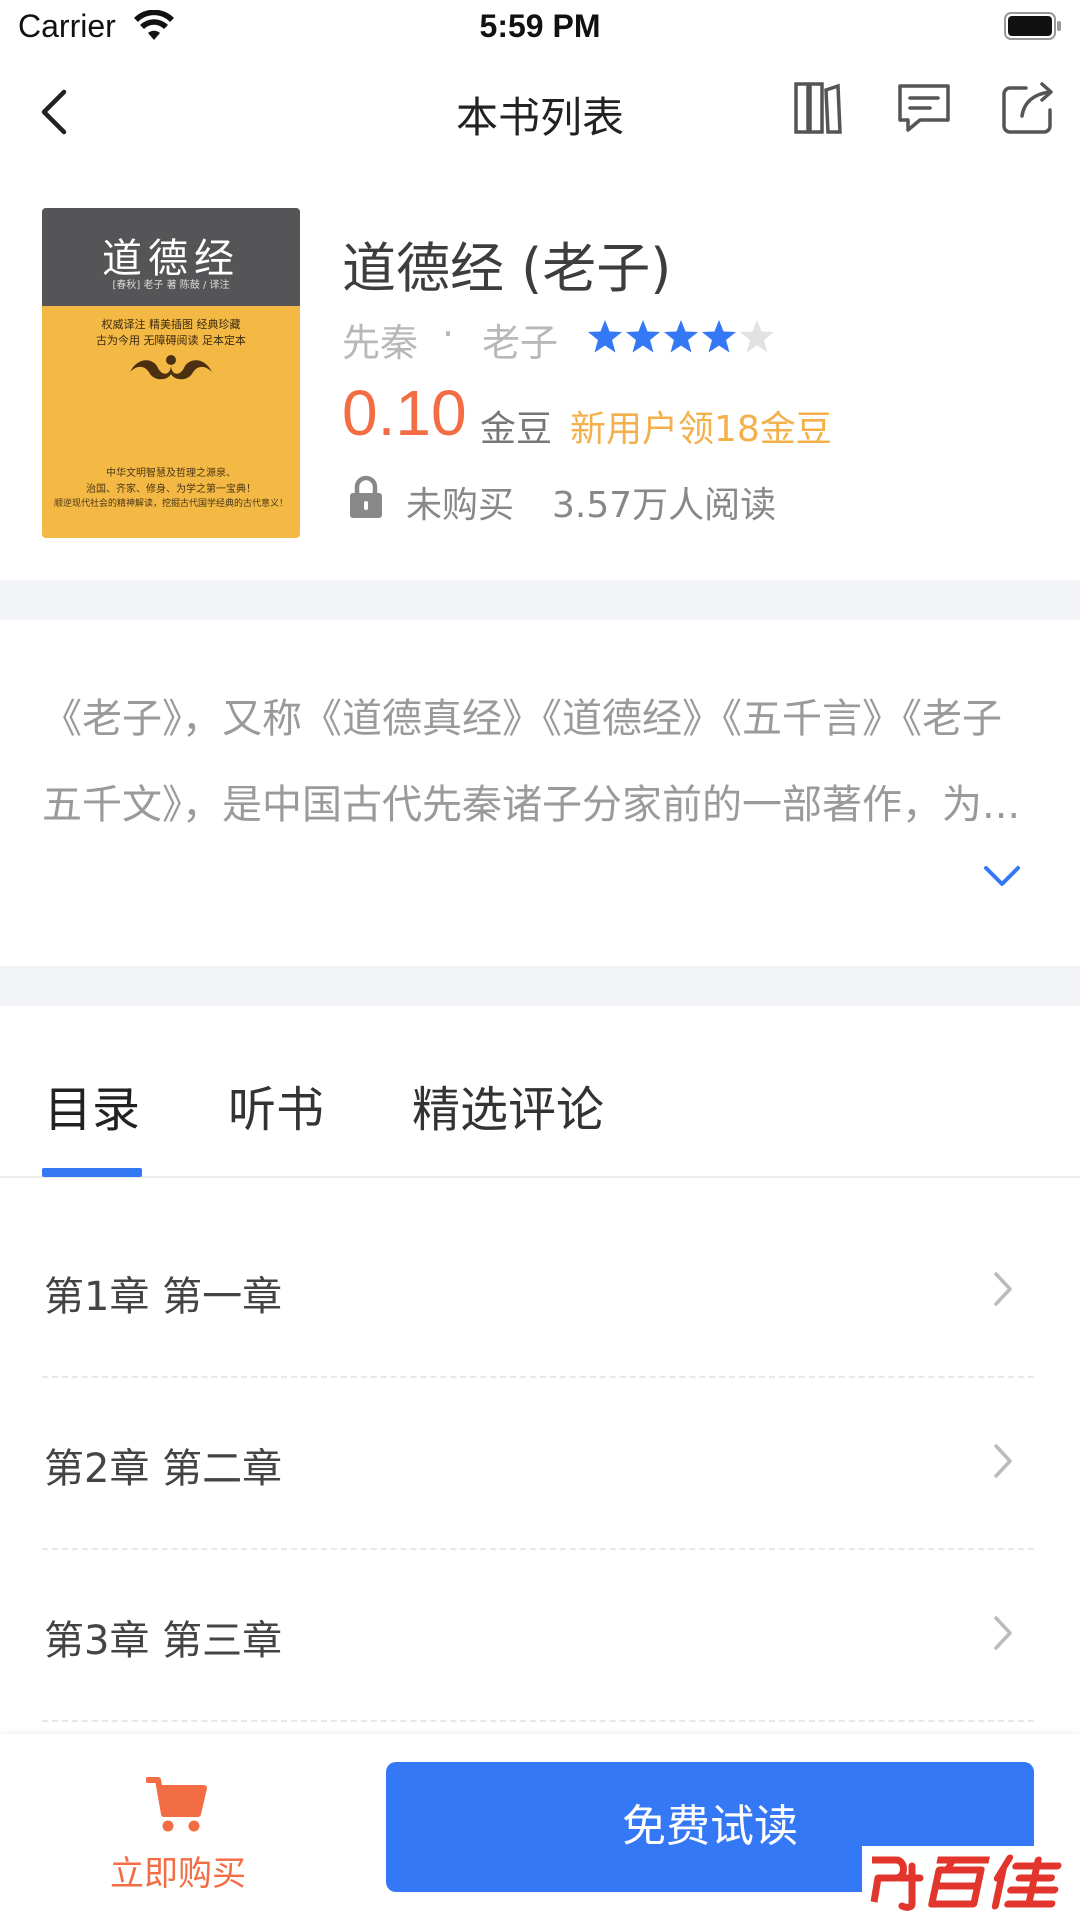  Describe the element at coordinates (818, 108) in the screenshot. I see `bookshelf-icon` at that location.